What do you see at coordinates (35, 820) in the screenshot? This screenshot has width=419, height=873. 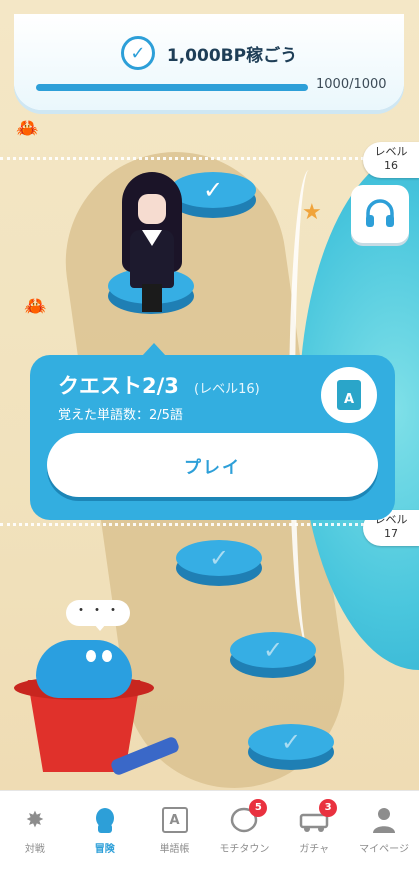 I see `battle-icon: ✸` at bounding box center [35, 820].